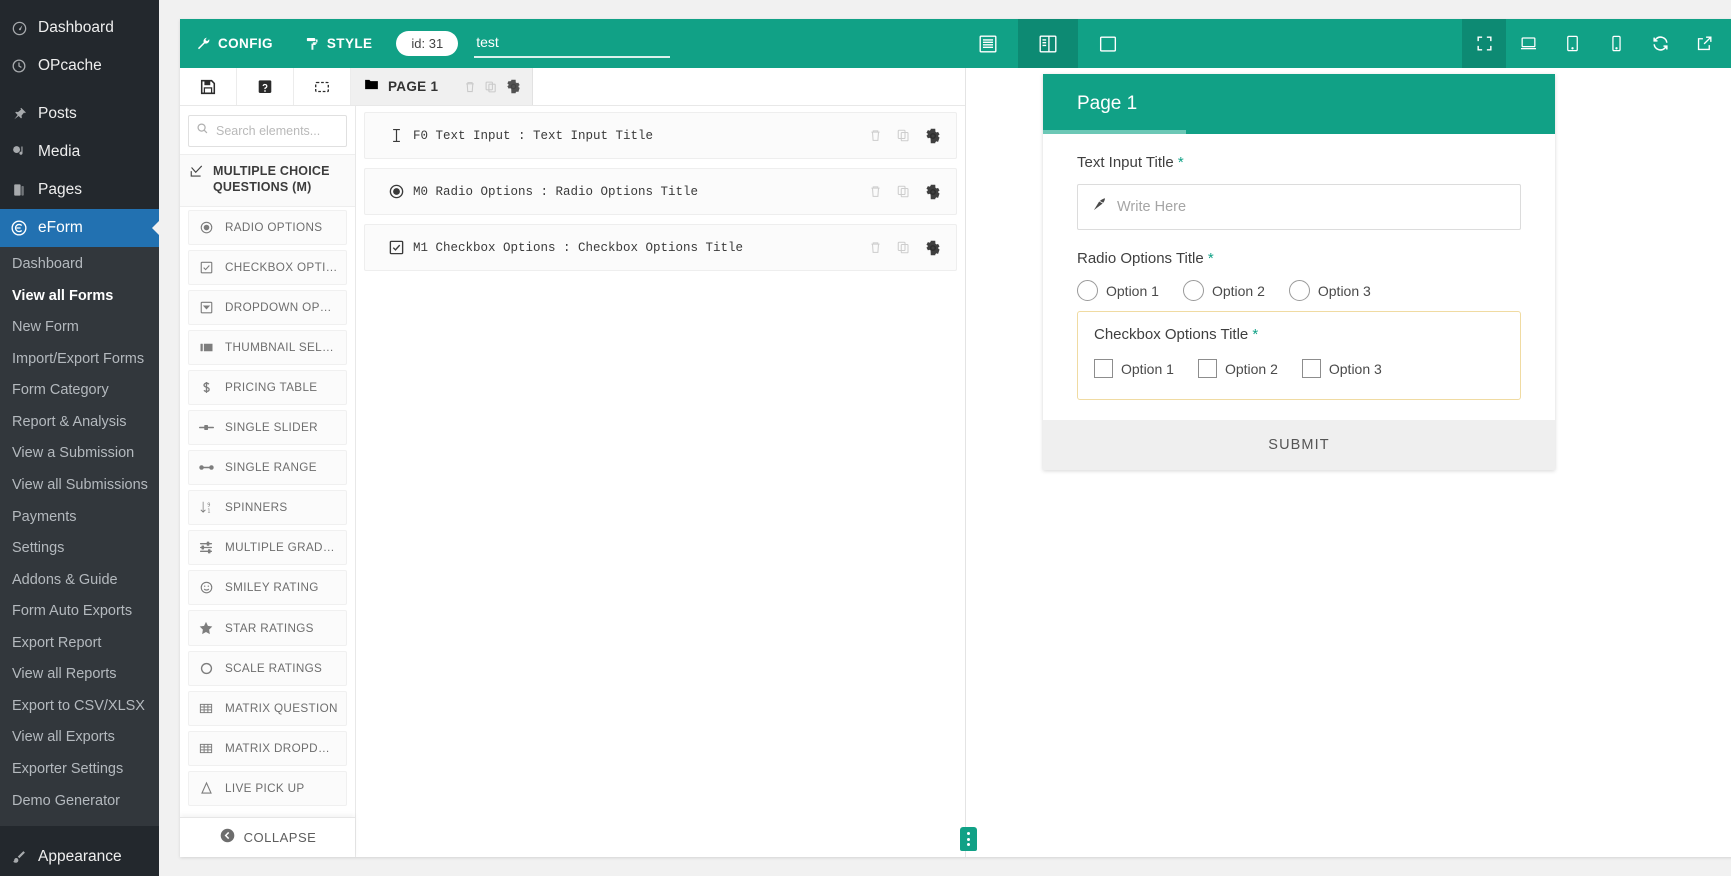 The height and width of the screenshot is (876, 1731). Describe the element at coordinates (267, 181) in the screenshot. I see `palette-group-multiple-choice: MULTIPLE CHOICE QUESTIONS (M)` at that location.